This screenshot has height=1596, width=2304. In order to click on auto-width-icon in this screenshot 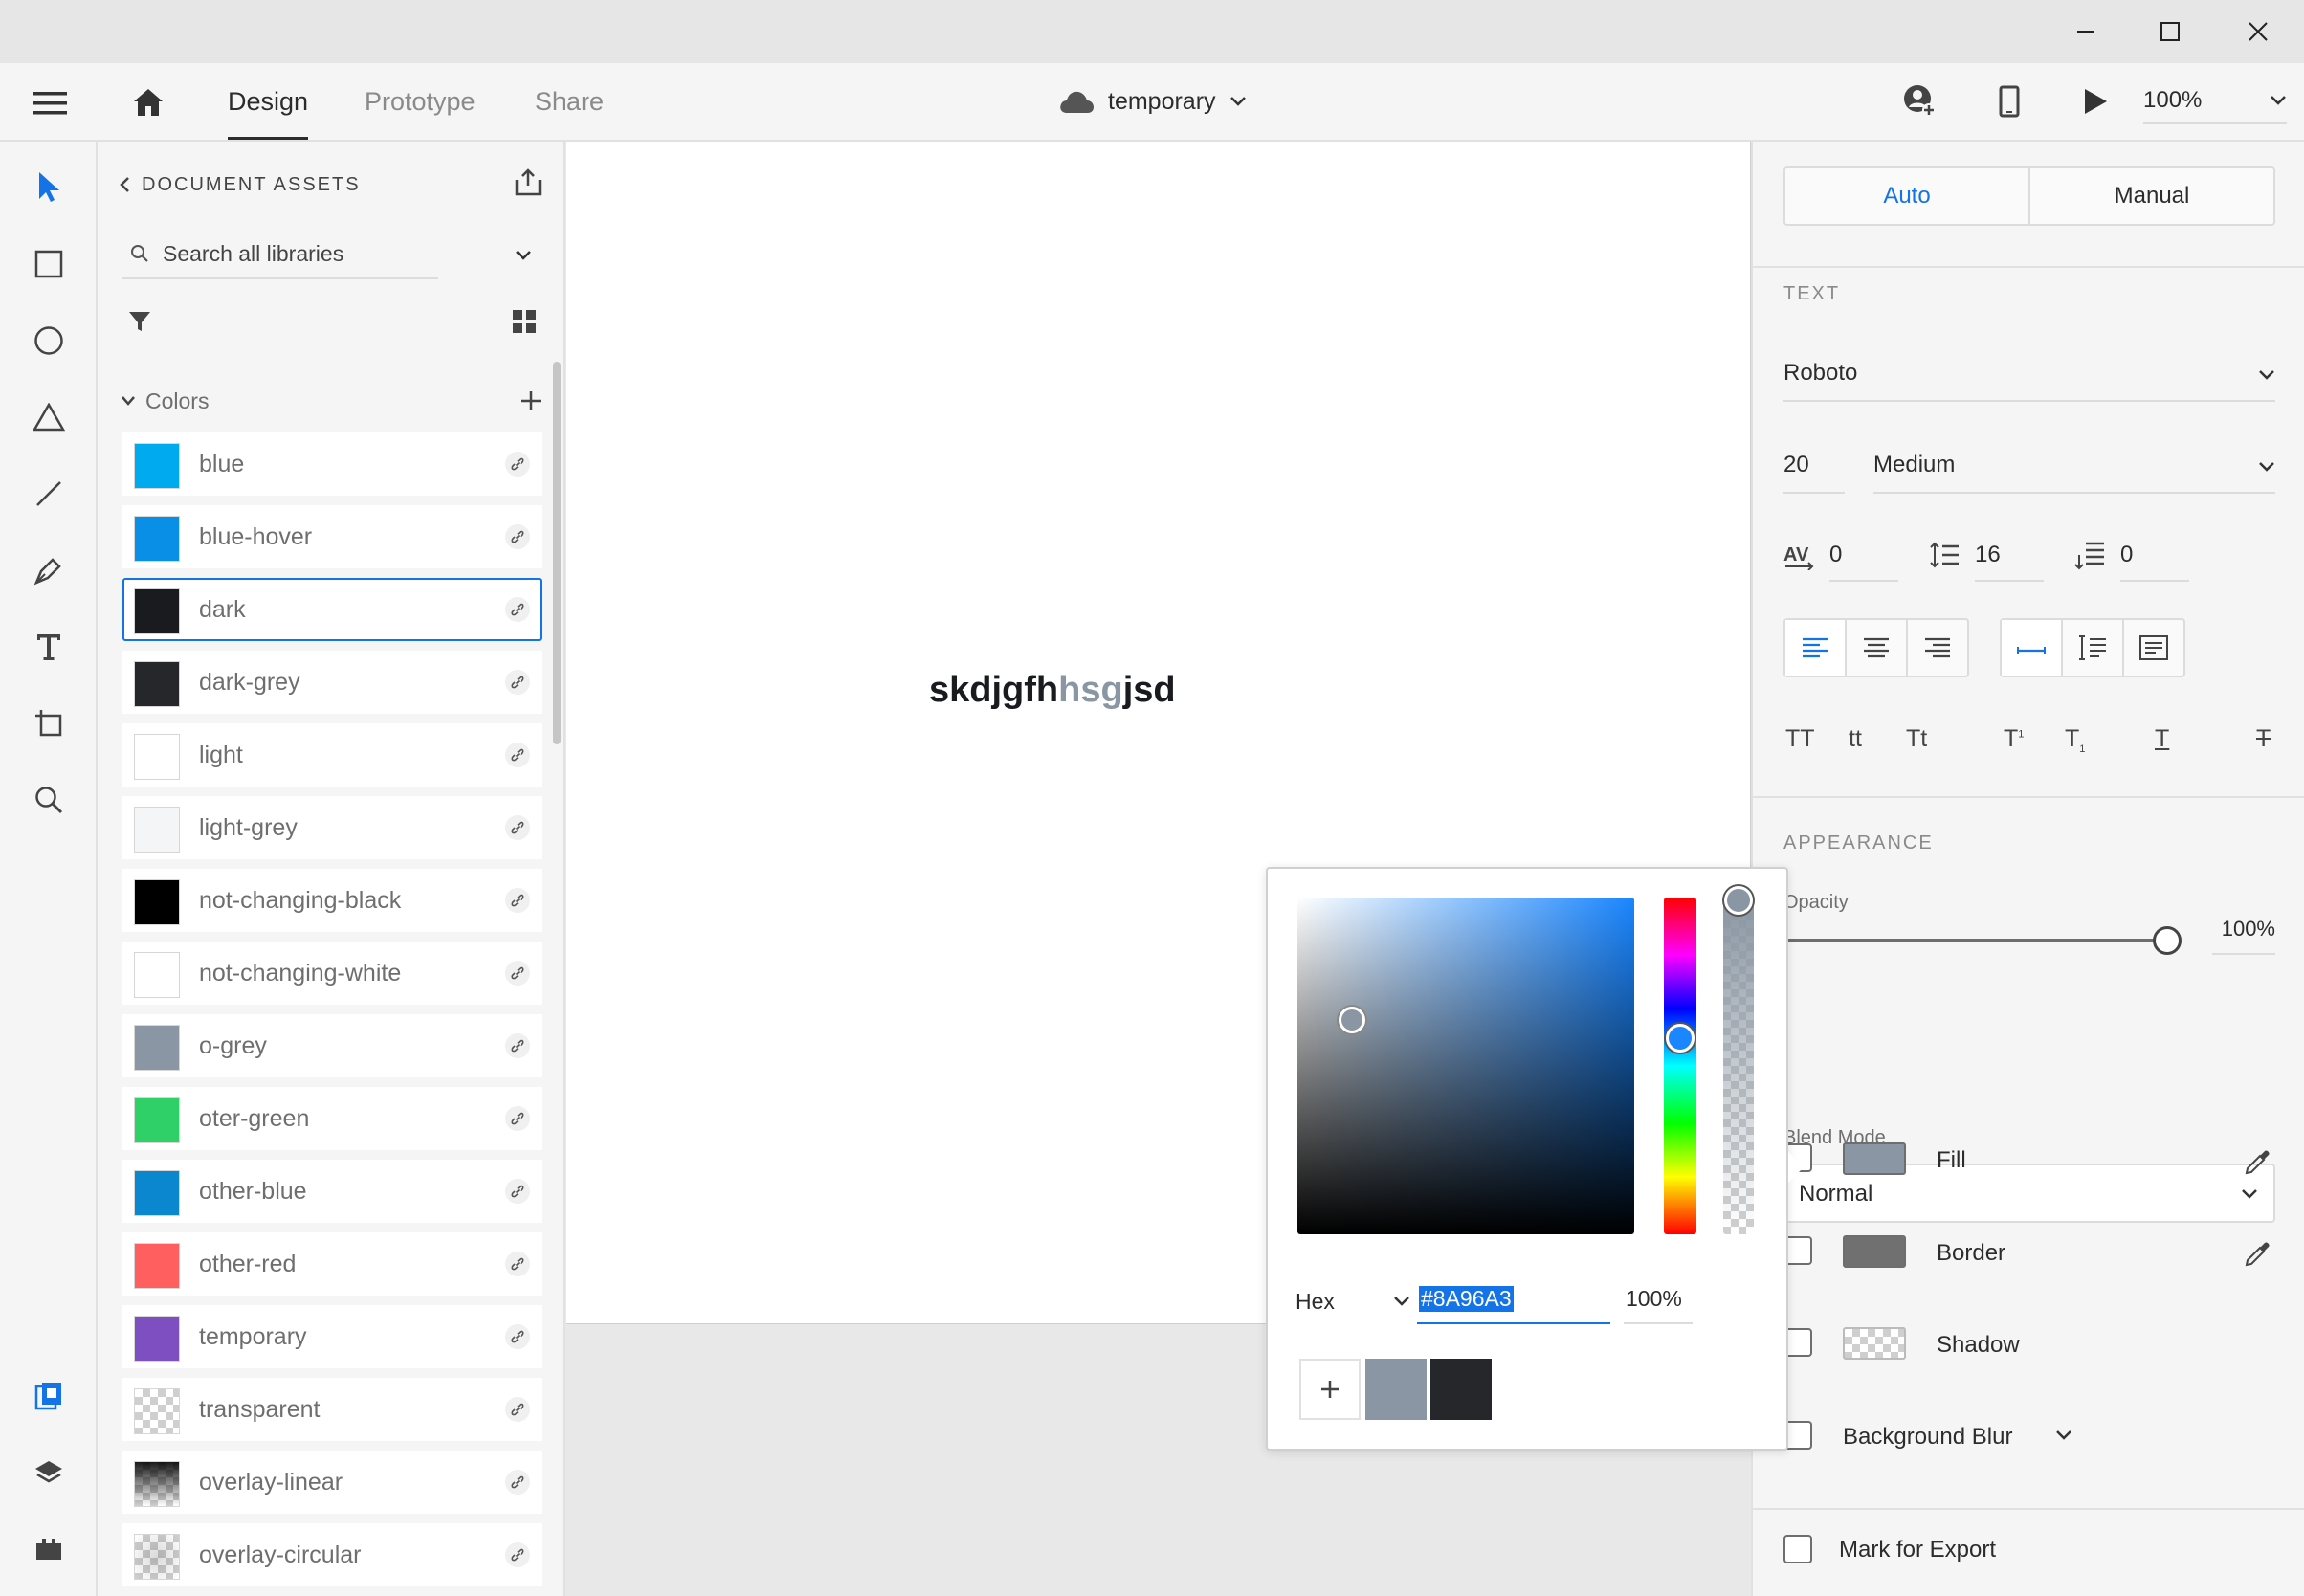, I will do `click(2032, 648)`.